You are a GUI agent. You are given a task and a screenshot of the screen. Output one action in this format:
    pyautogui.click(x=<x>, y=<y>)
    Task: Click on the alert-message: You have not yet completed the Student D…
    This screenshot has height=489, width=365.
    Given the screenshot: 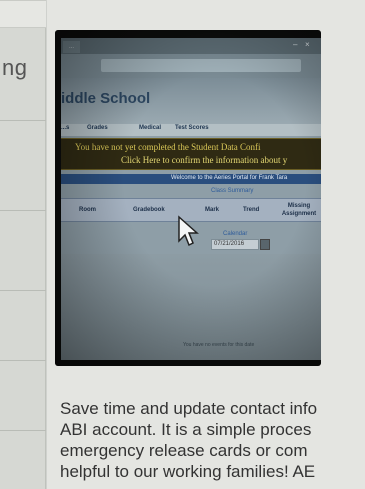 What is the action you would take?
    pyautogui.click(x=168, y=147)
    